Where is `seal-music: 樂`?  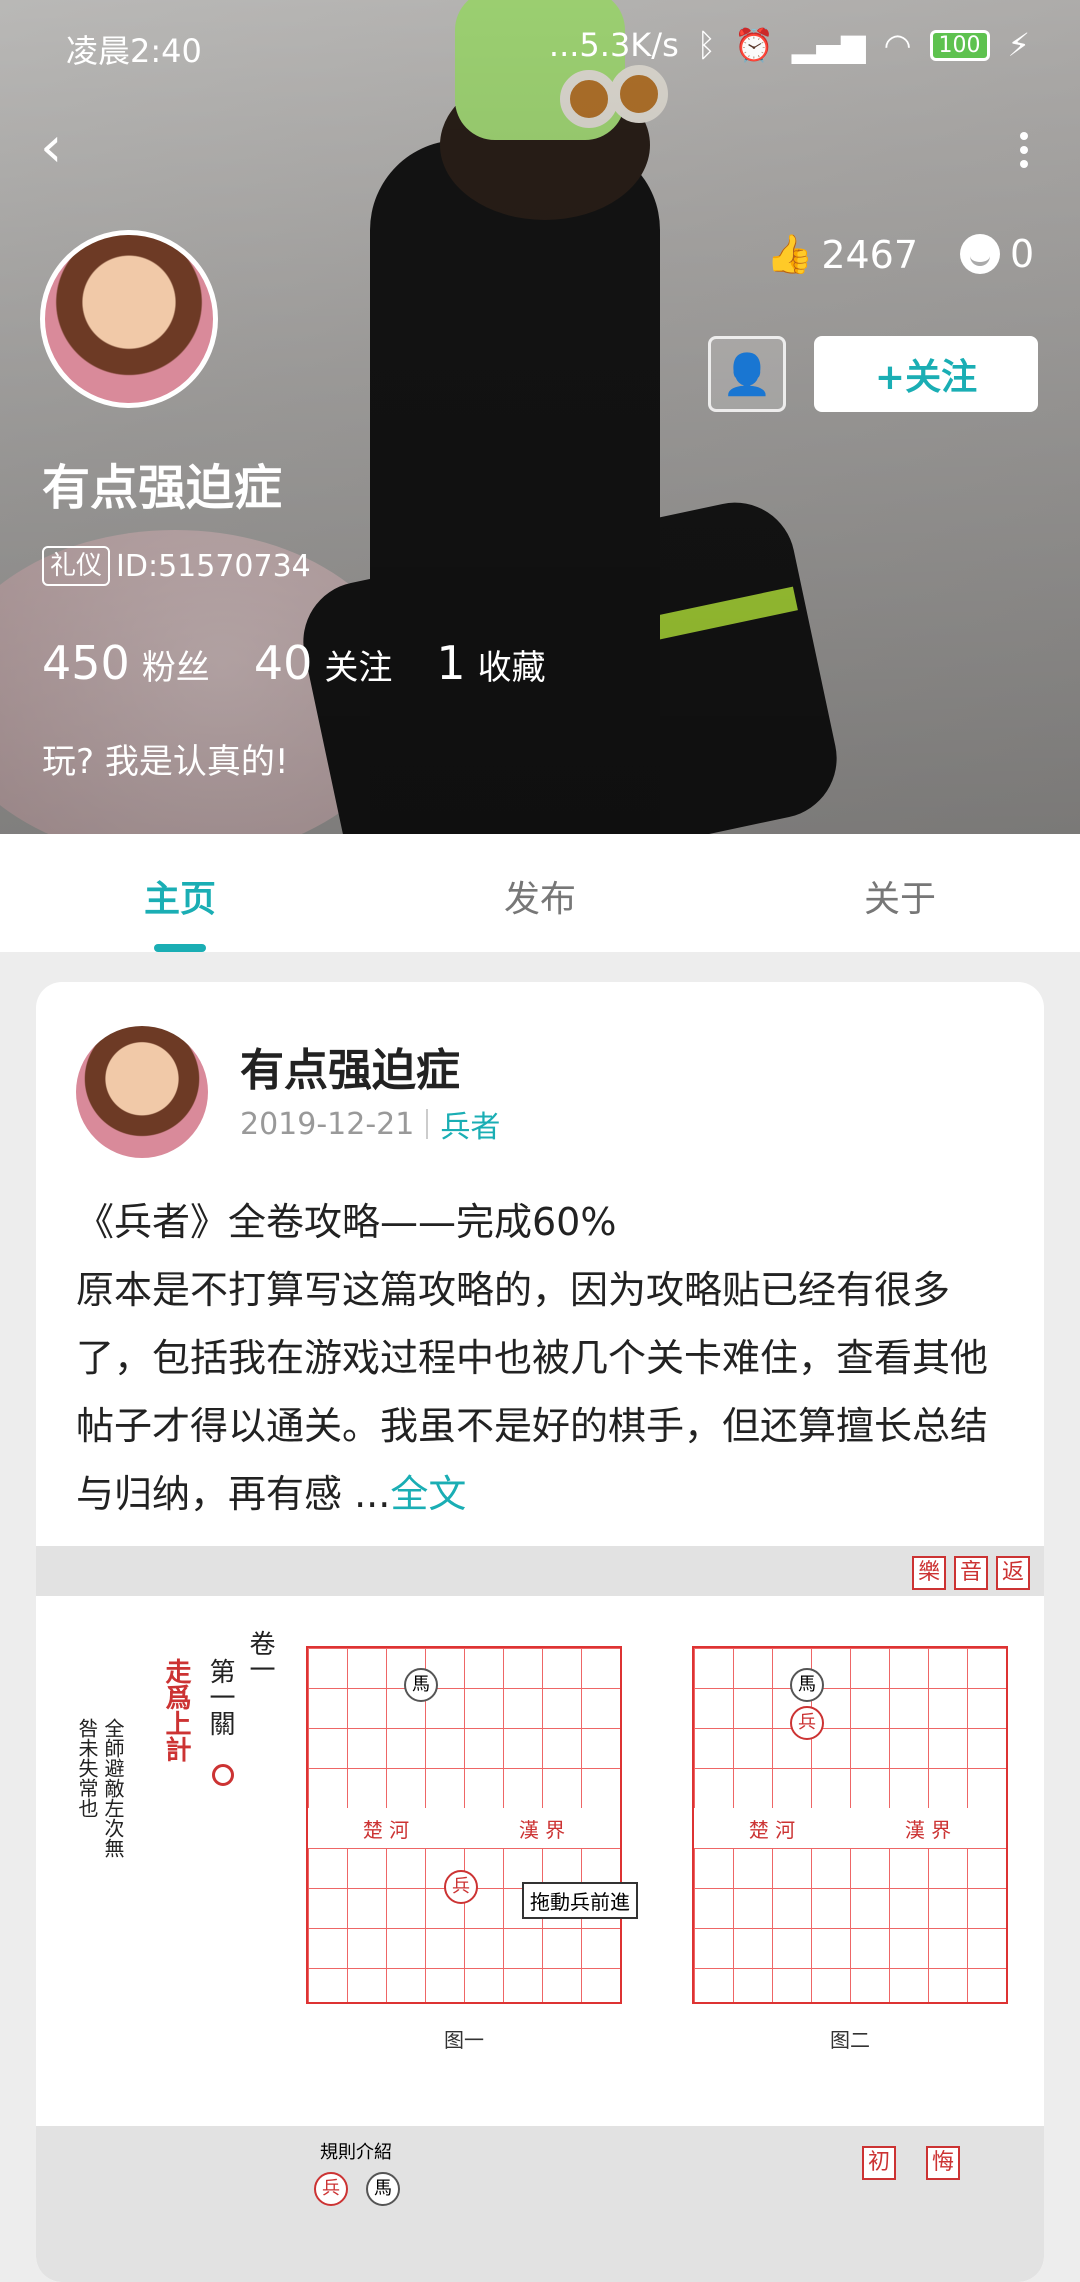
seal-music: 樂 is located at coordinates (929, 1573).